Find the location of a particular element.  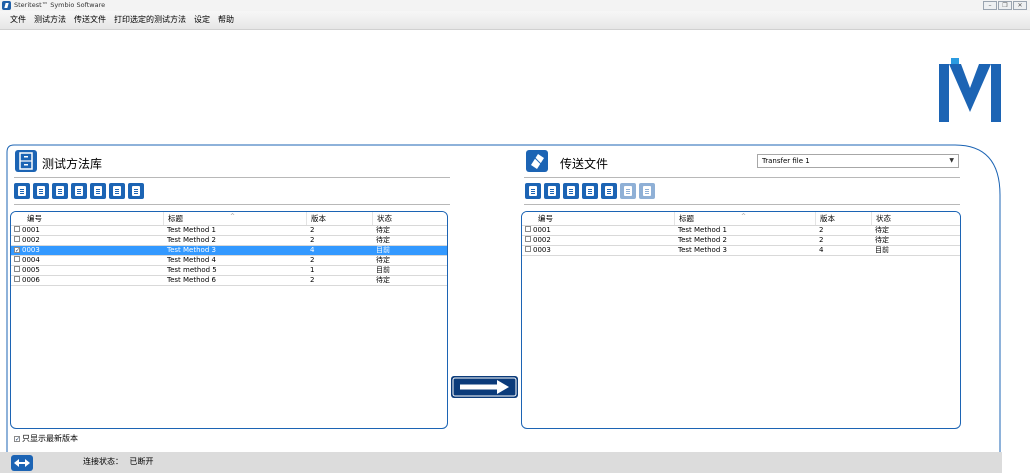

camera-icon is located at coordinates (571, 191).